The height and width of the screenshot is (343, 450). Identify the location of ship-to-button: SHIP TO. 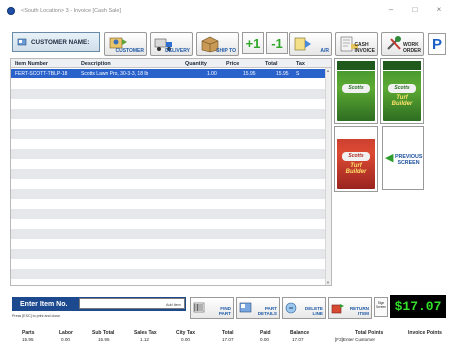
(217, 44).